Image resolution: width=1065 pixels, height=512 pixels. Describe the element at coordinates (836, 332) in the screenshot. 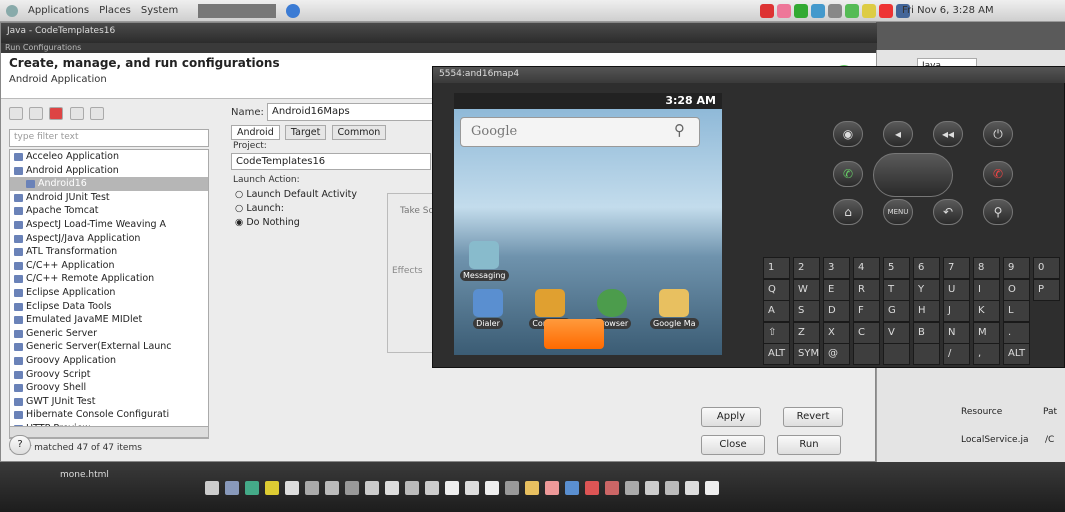

I see `keyboard-key: X` at that location.